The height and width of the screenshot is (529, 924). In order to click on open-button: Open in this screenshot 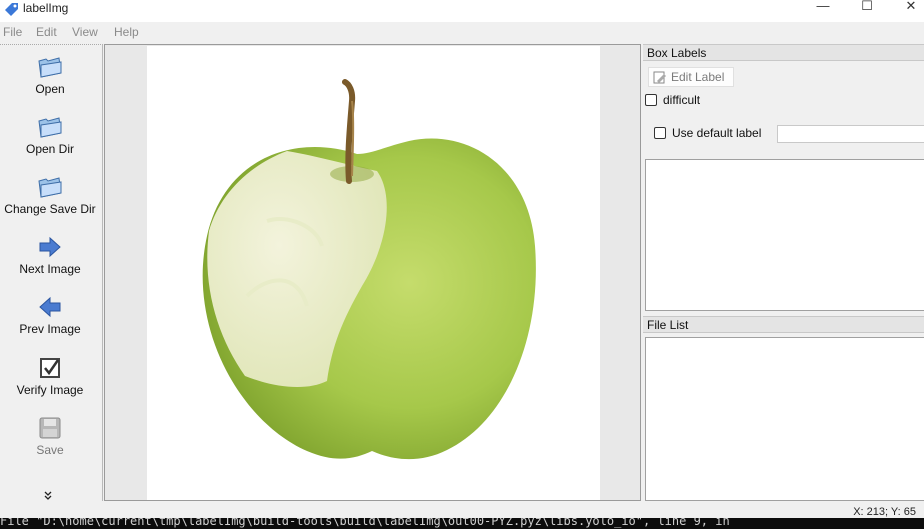, I will do `click(50, 75)`.